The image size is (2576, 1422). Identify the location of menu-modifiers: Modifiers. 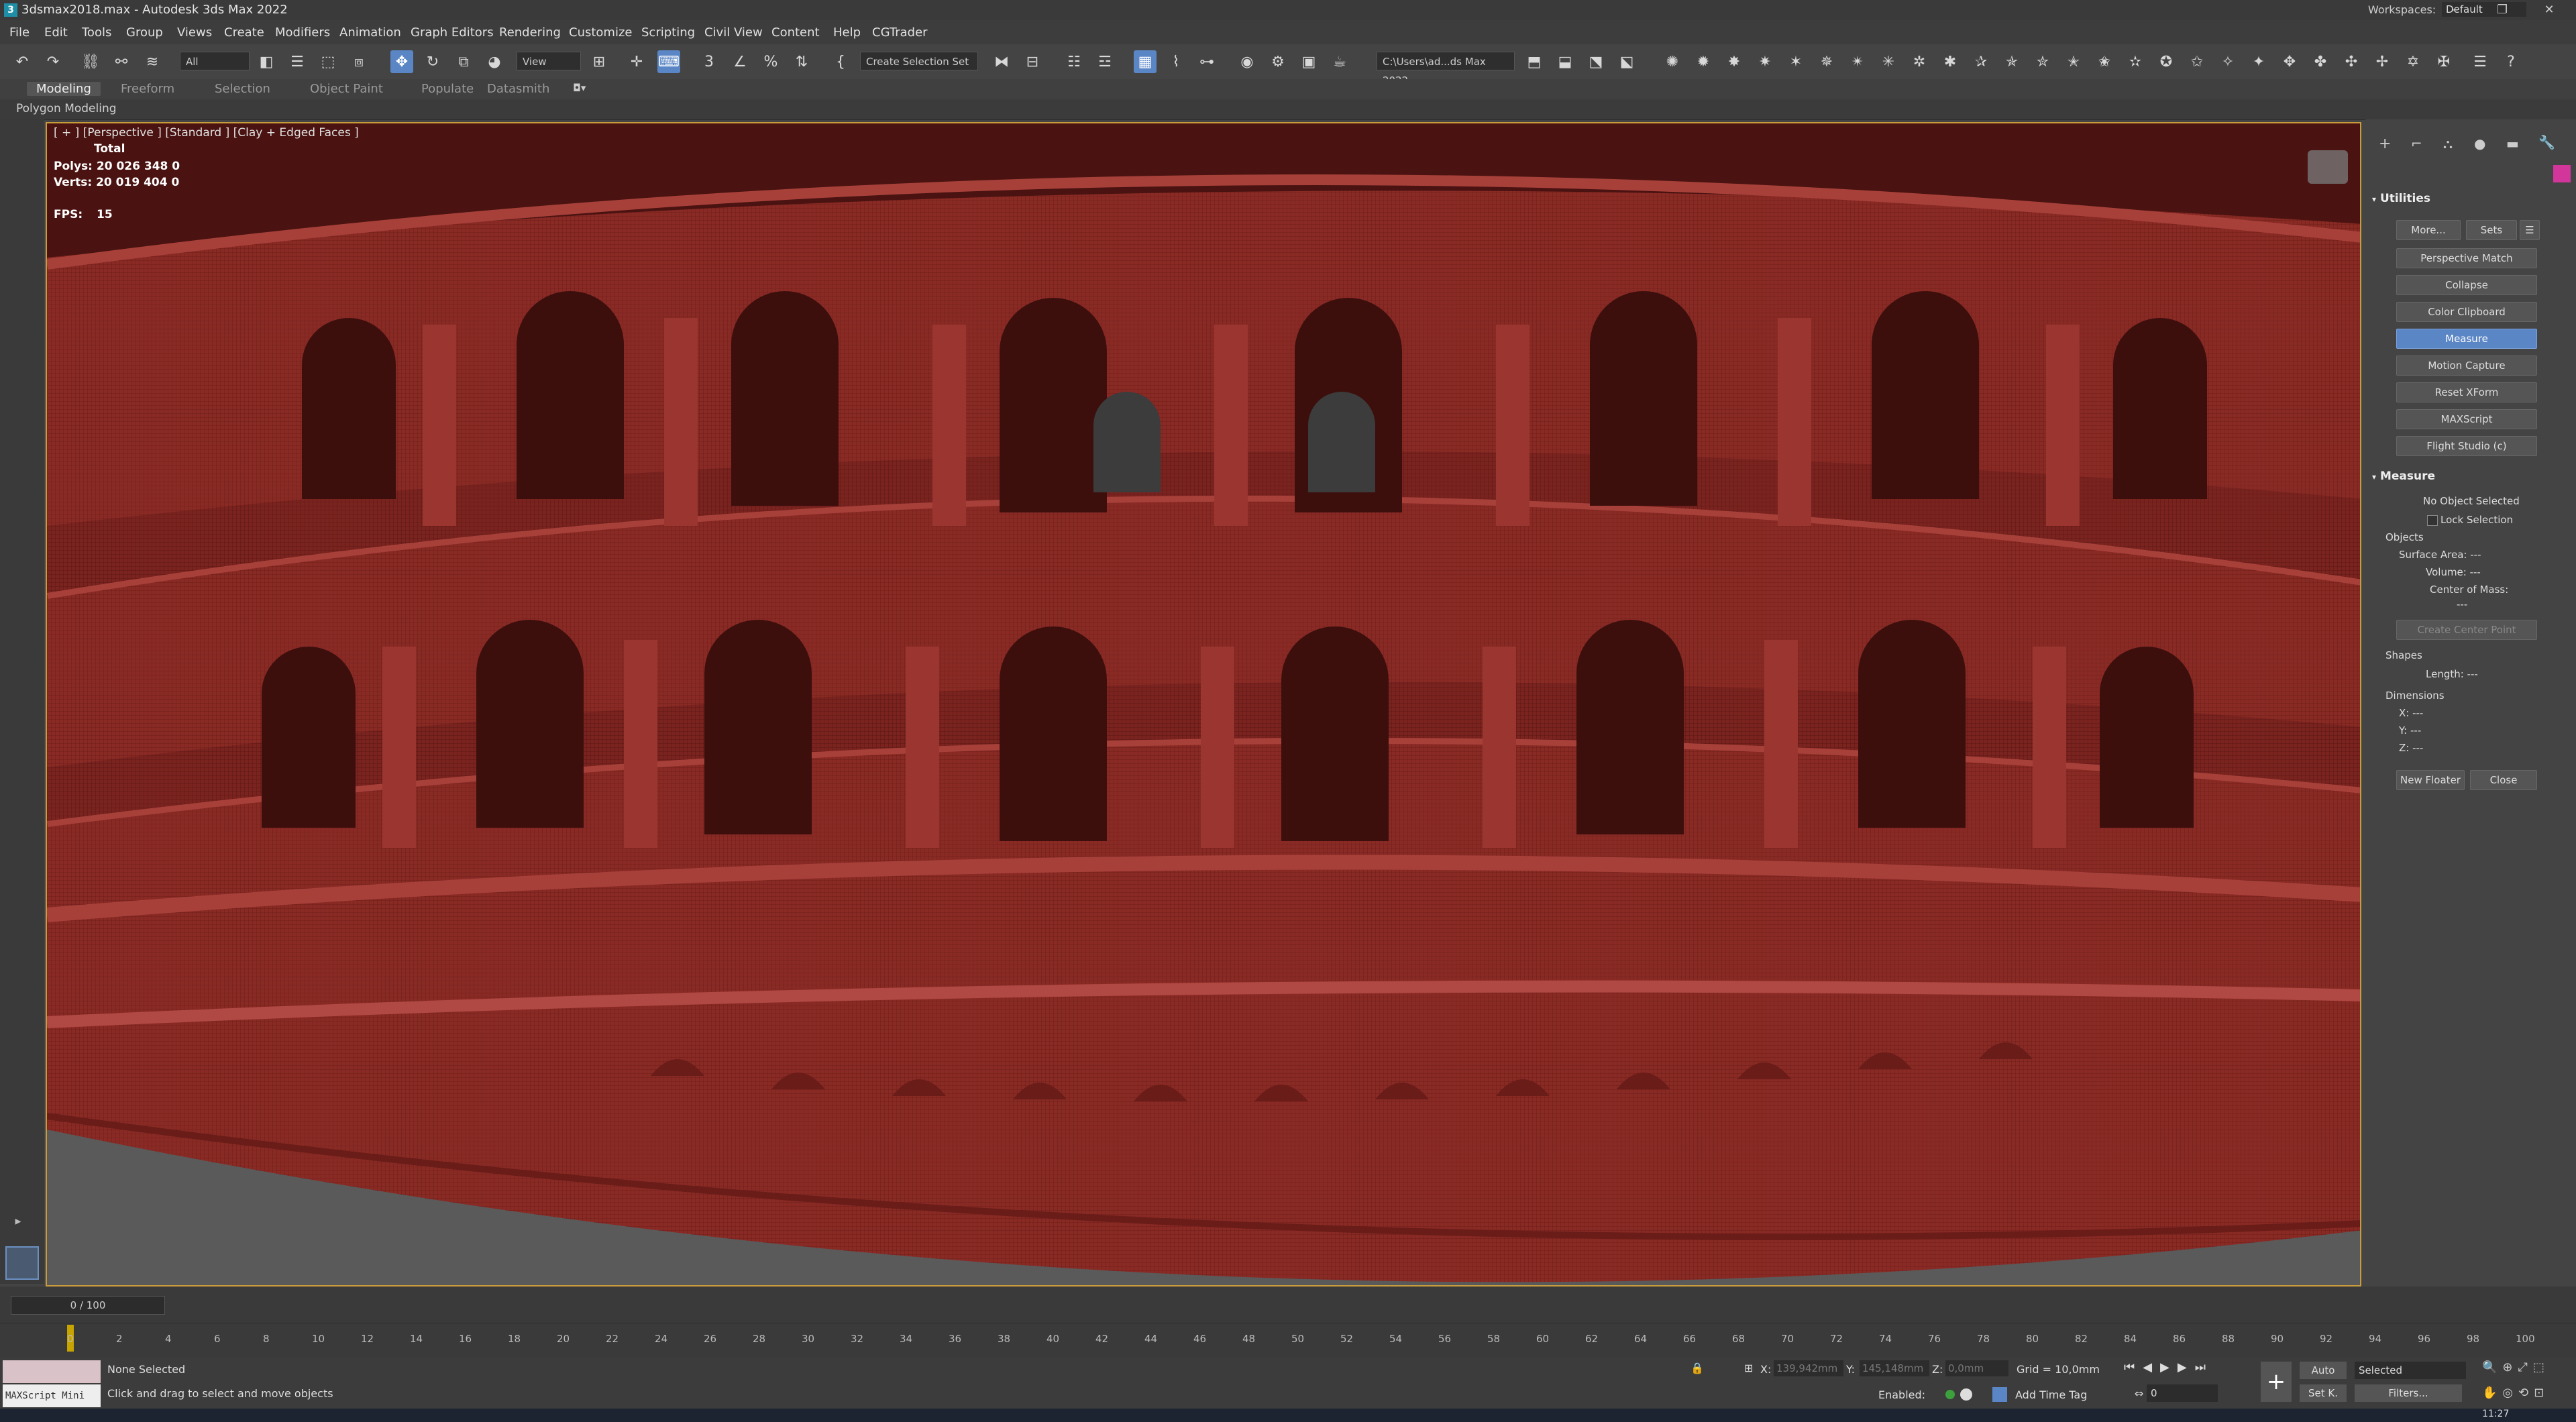
(302, 32).